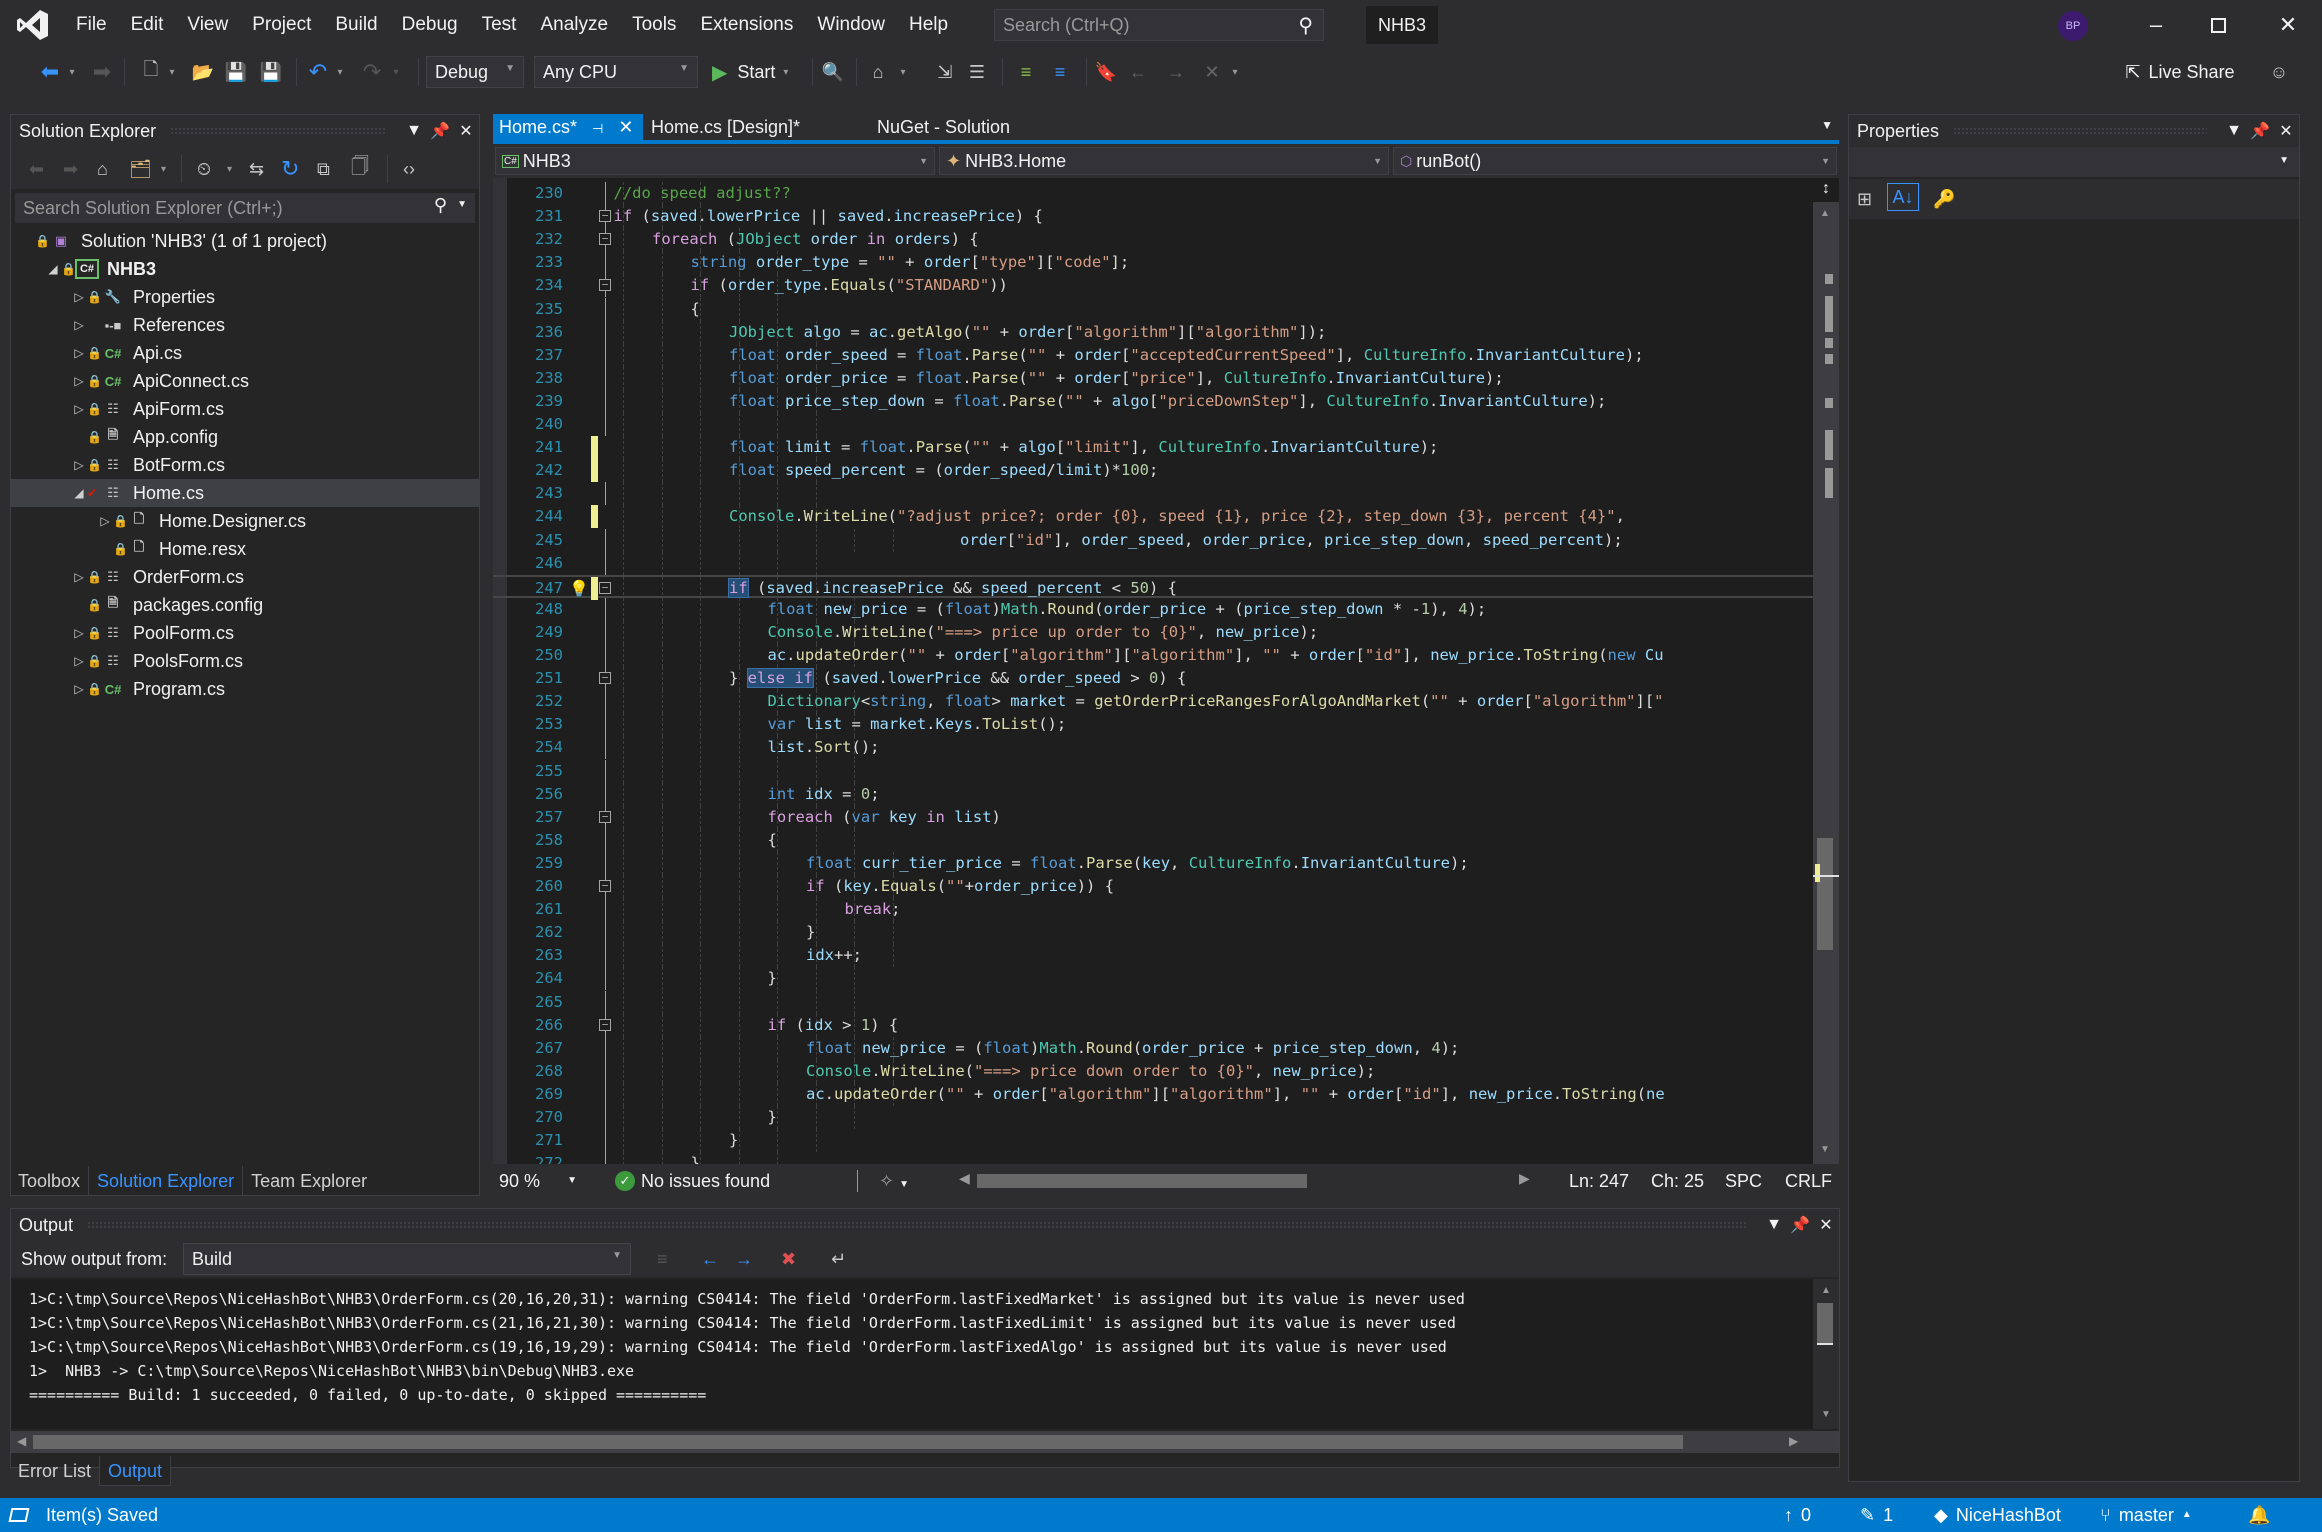  Describe the element at coordinates (1153, 240) in the screenshot. I see `code-line: 232 − foreach (JObject order in orders) {` at that location.